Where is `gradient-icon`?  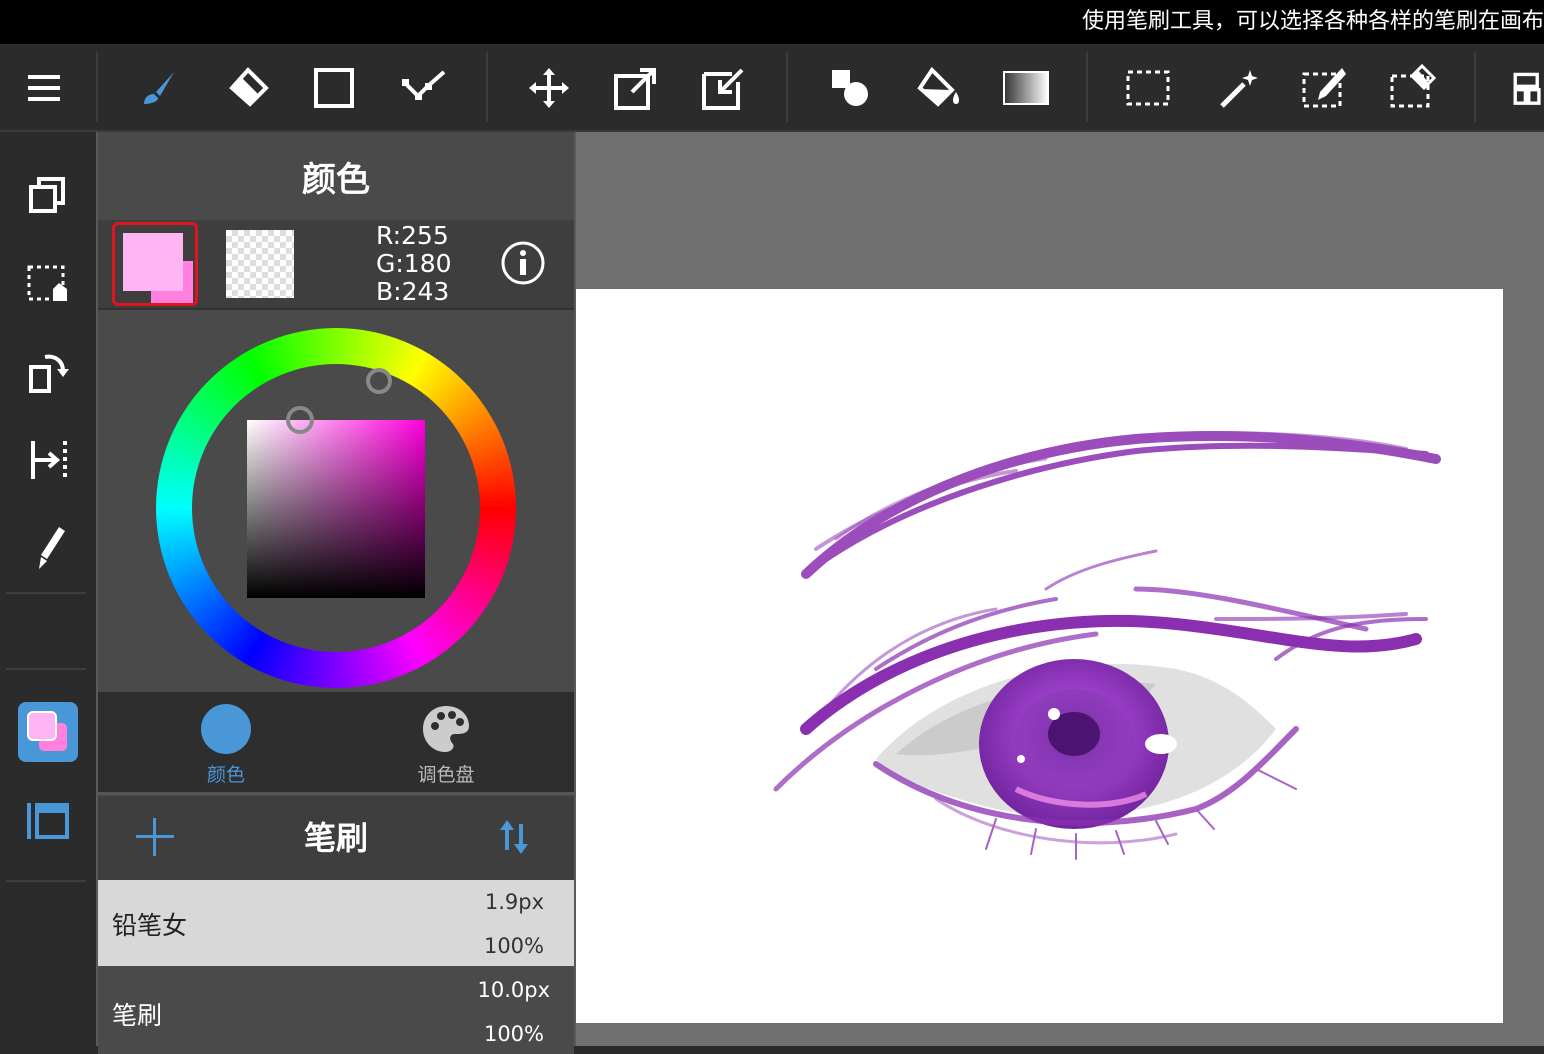
gradient-icon is located at coordinates (1026, 88).